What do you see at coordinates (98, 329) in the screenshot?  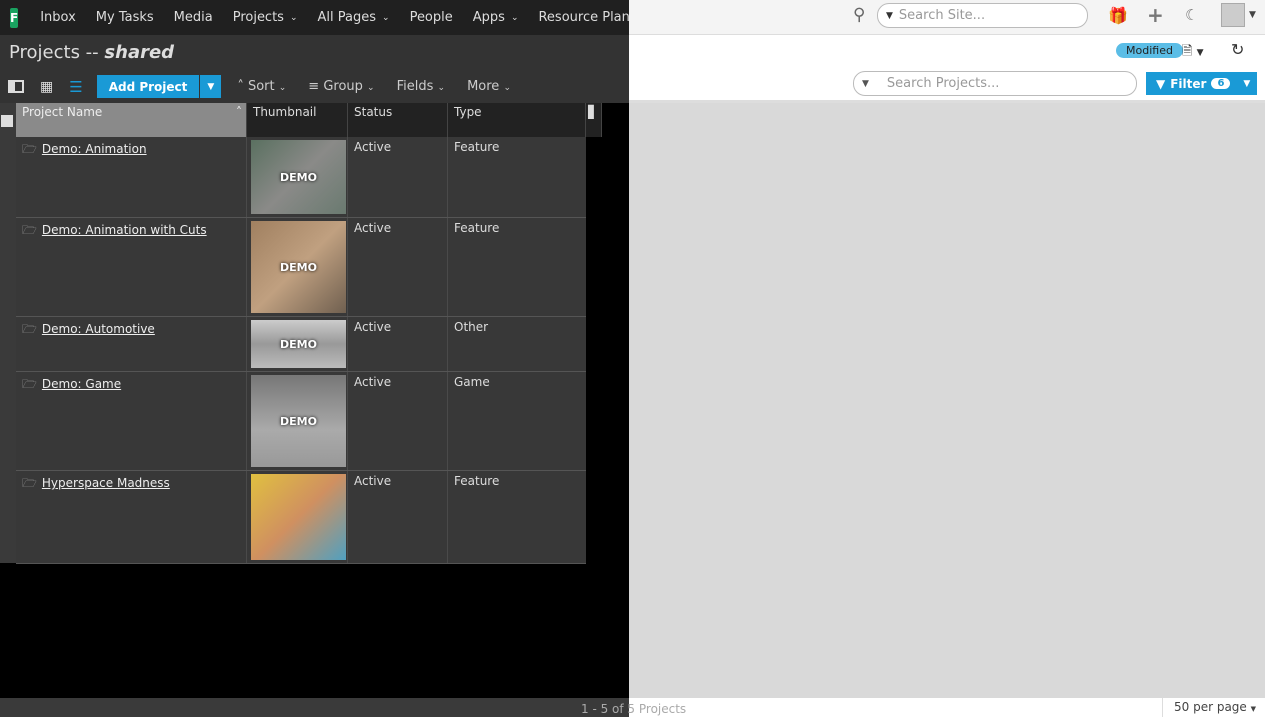 I see `project-link: Demo: Automotive` at bounding box center [98, 329].